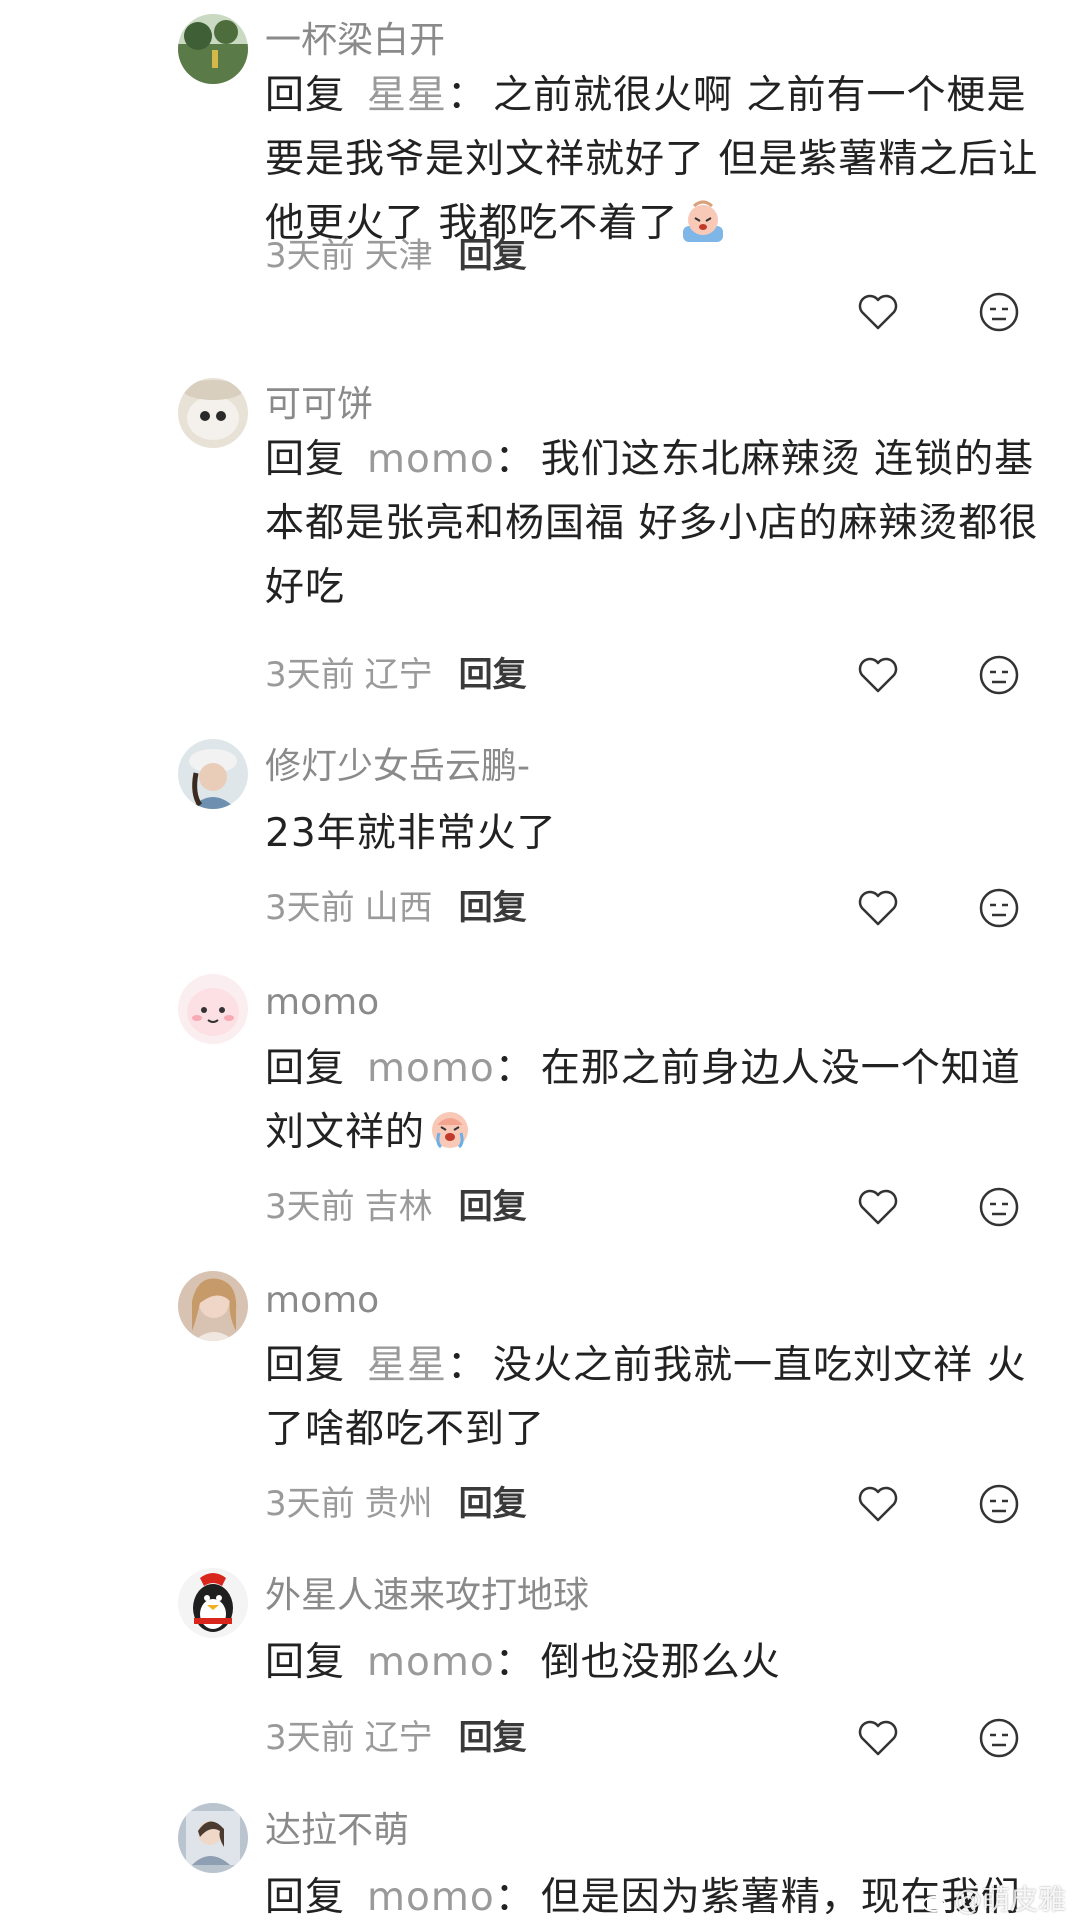  I want to click on comment-meta: 3天前 吉林 回复, so click(396, 1207).